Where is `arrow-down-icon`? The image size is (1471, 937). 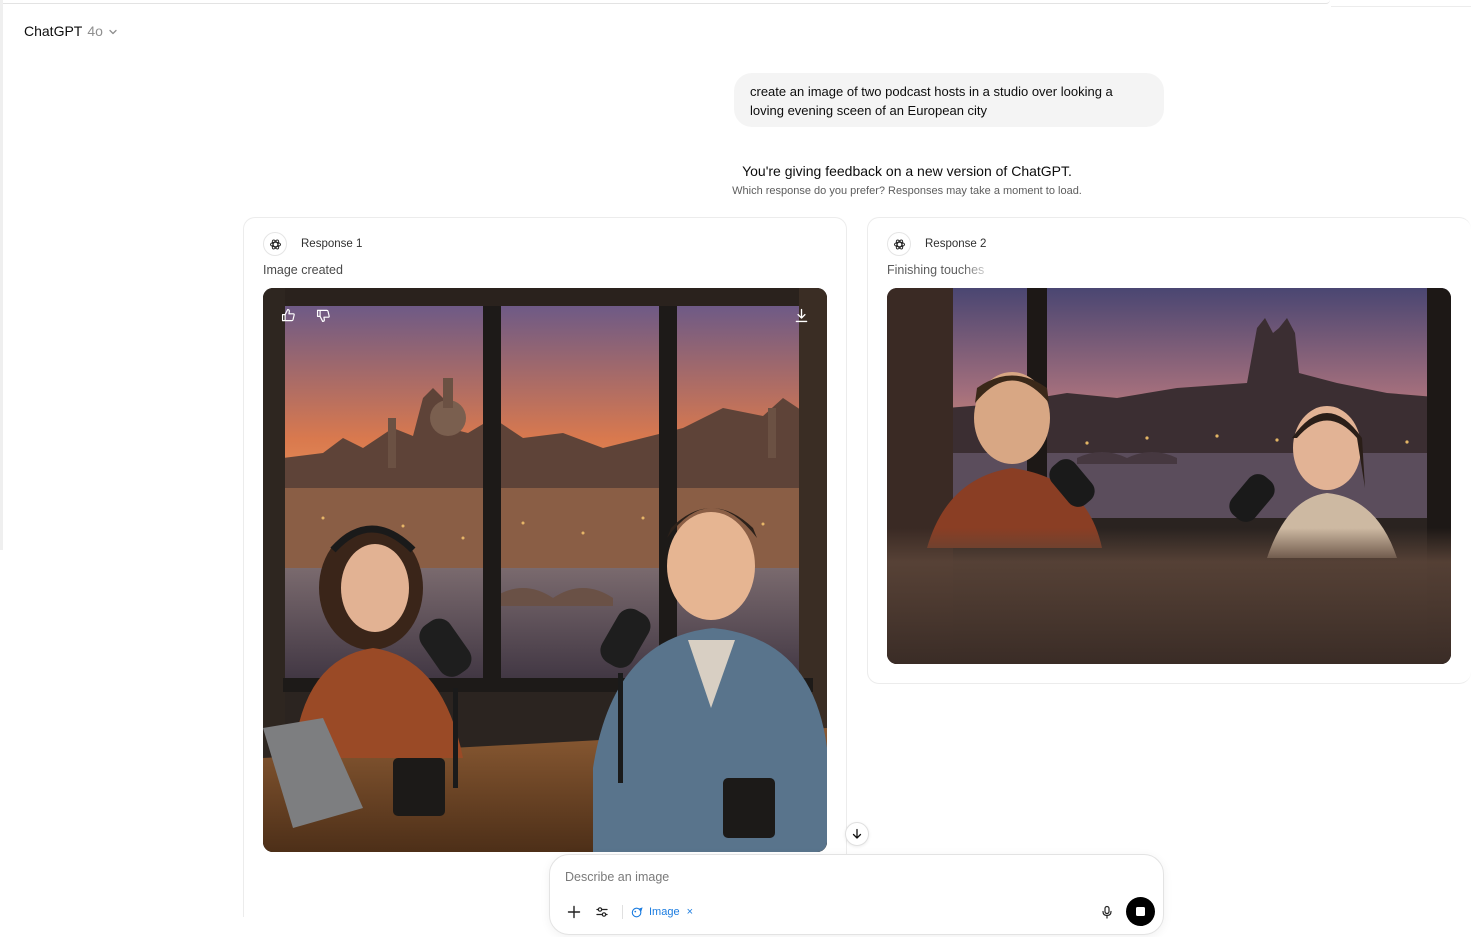
arrow-down-icon is located at coordinates (857, 833).